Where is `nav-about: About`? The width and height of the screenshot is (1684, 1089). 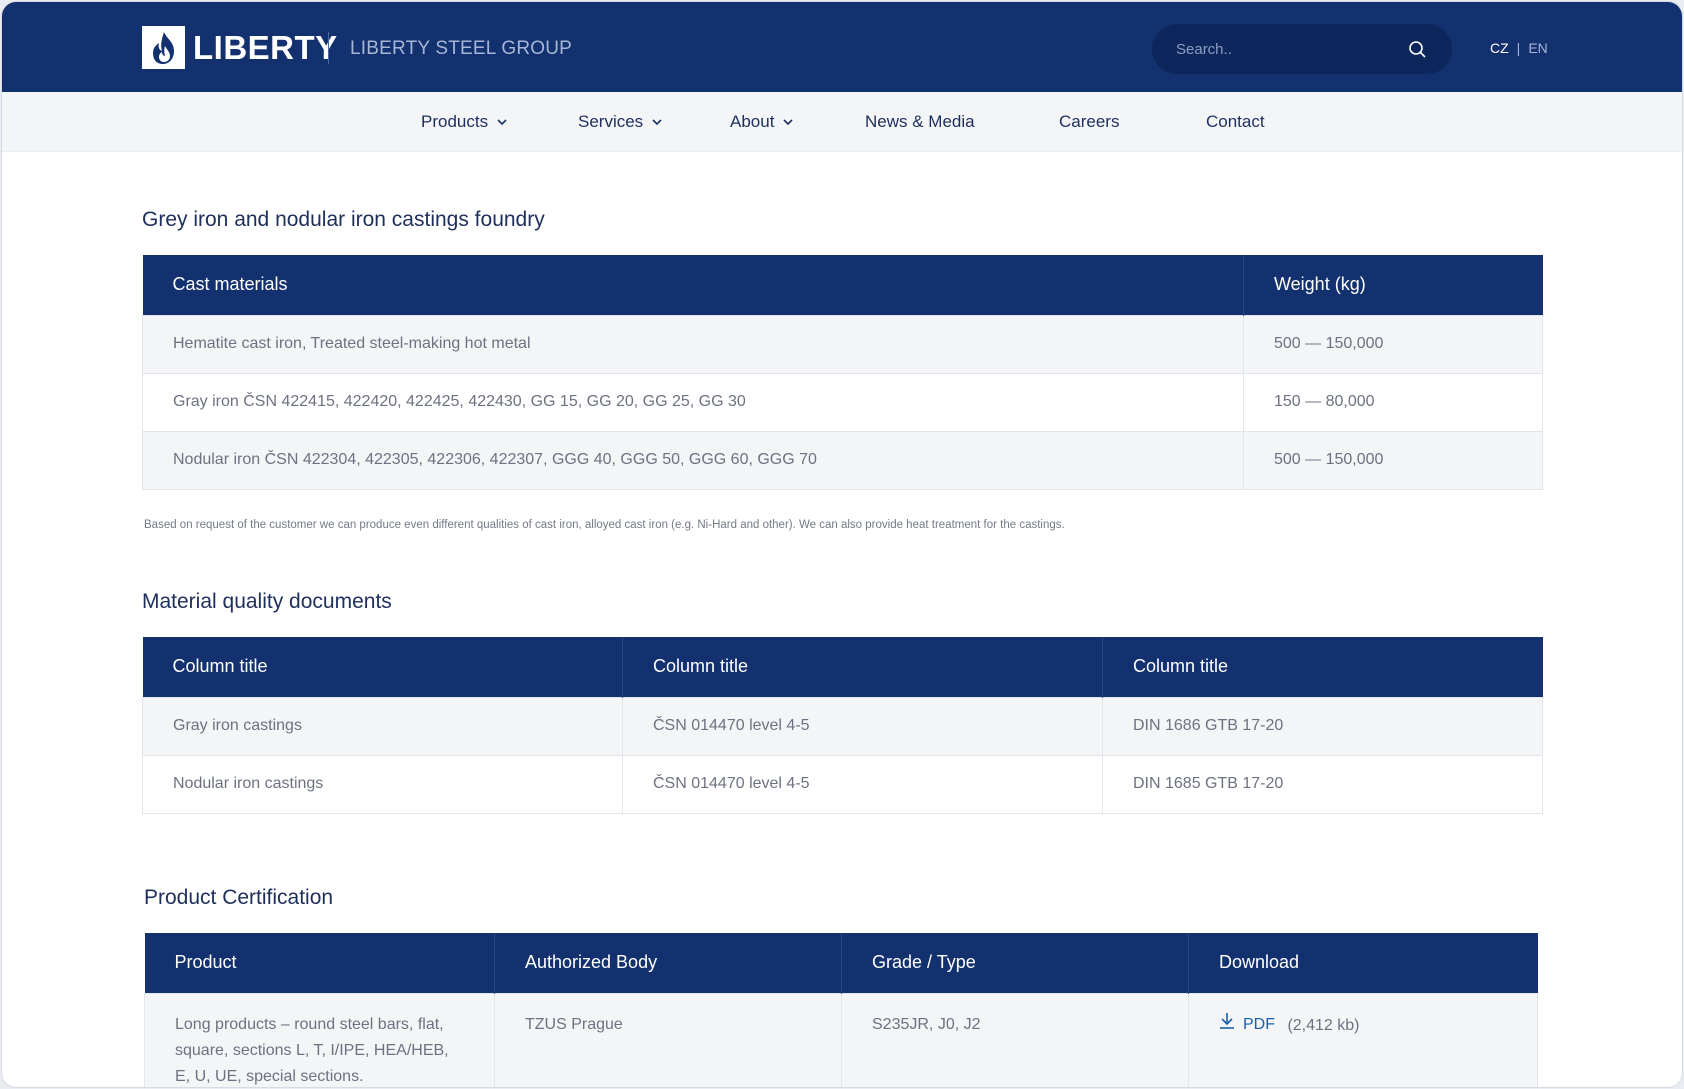 nav-about: About is located at coordinates (762, 122).